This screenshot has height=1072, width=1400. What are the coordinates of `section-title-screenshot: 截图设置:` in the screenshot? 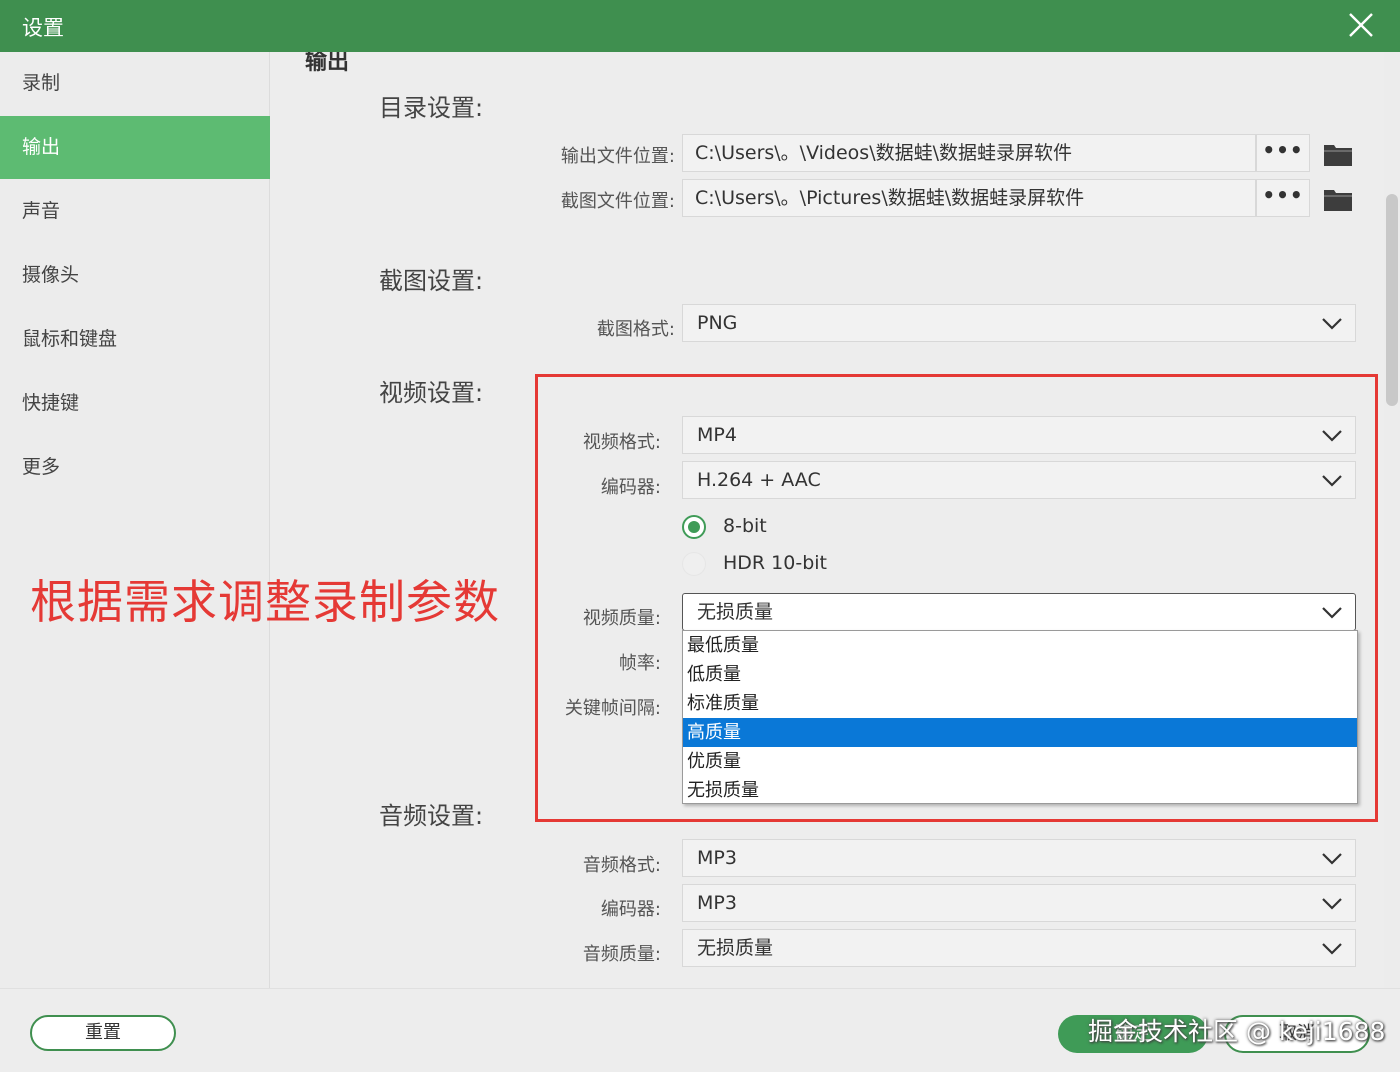 It's located at (431, 281).